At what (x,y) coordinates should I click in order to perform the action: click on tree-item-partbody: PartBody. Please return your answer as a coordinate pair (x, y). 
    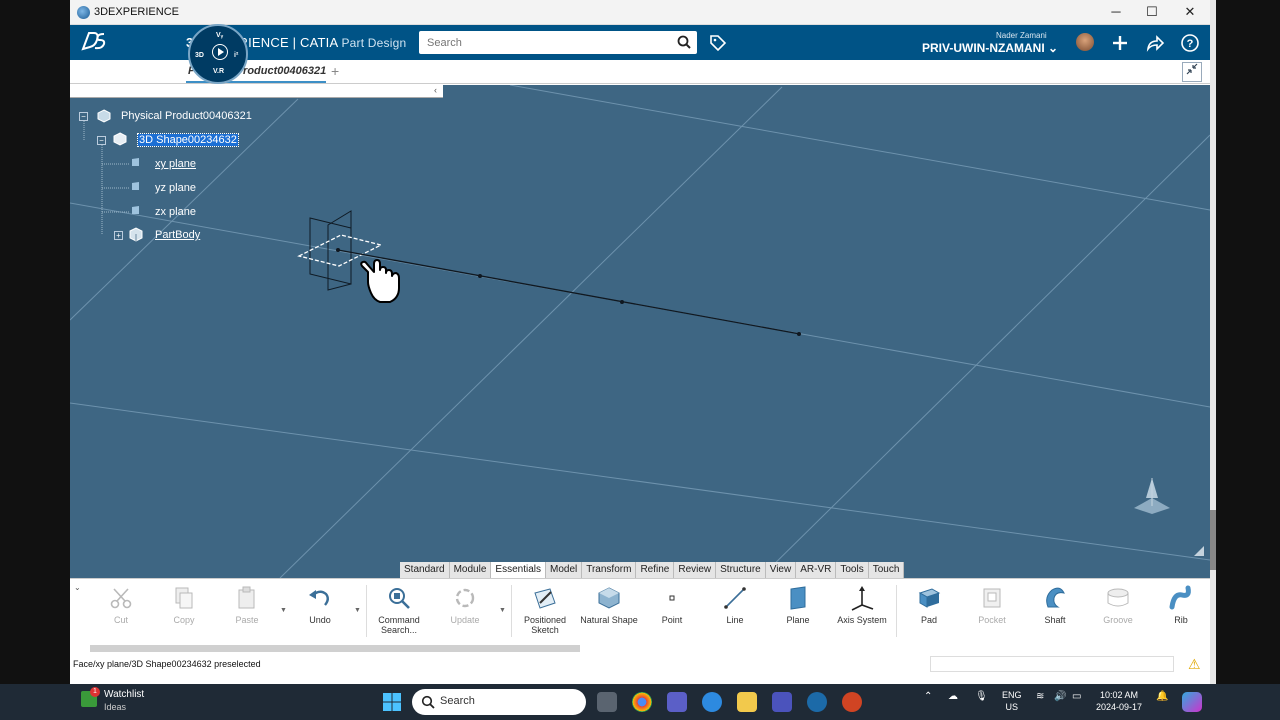
    Looking at the image, I should click on (177, 235).